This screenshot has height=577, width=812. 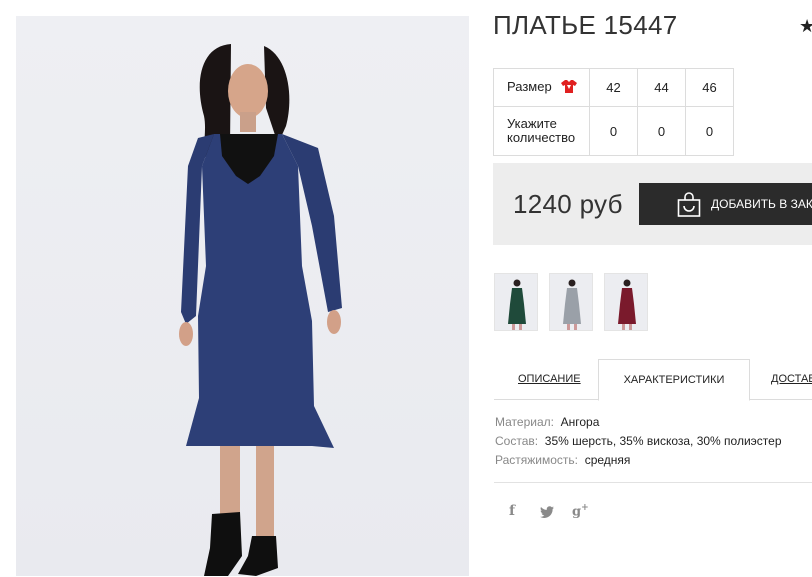 What do you see at coordinates (638, 422) in the screenshot?
I see `spec-material: Материал: Ангора` at bounding box center [638, 422].